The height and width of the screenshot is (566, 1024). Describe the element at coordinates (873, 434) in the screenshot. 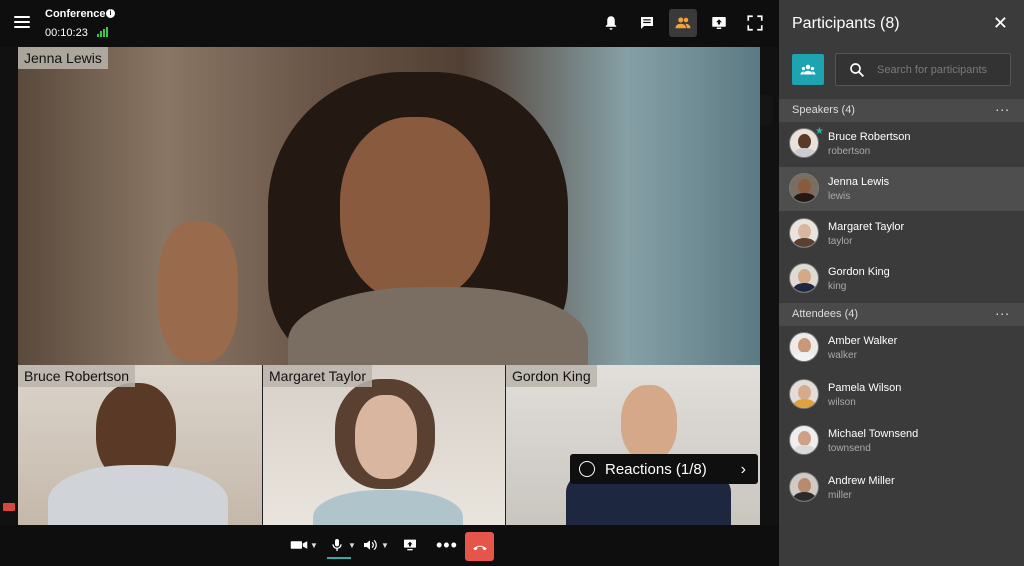

I see `participant-name: Michael Townsend` at that location.